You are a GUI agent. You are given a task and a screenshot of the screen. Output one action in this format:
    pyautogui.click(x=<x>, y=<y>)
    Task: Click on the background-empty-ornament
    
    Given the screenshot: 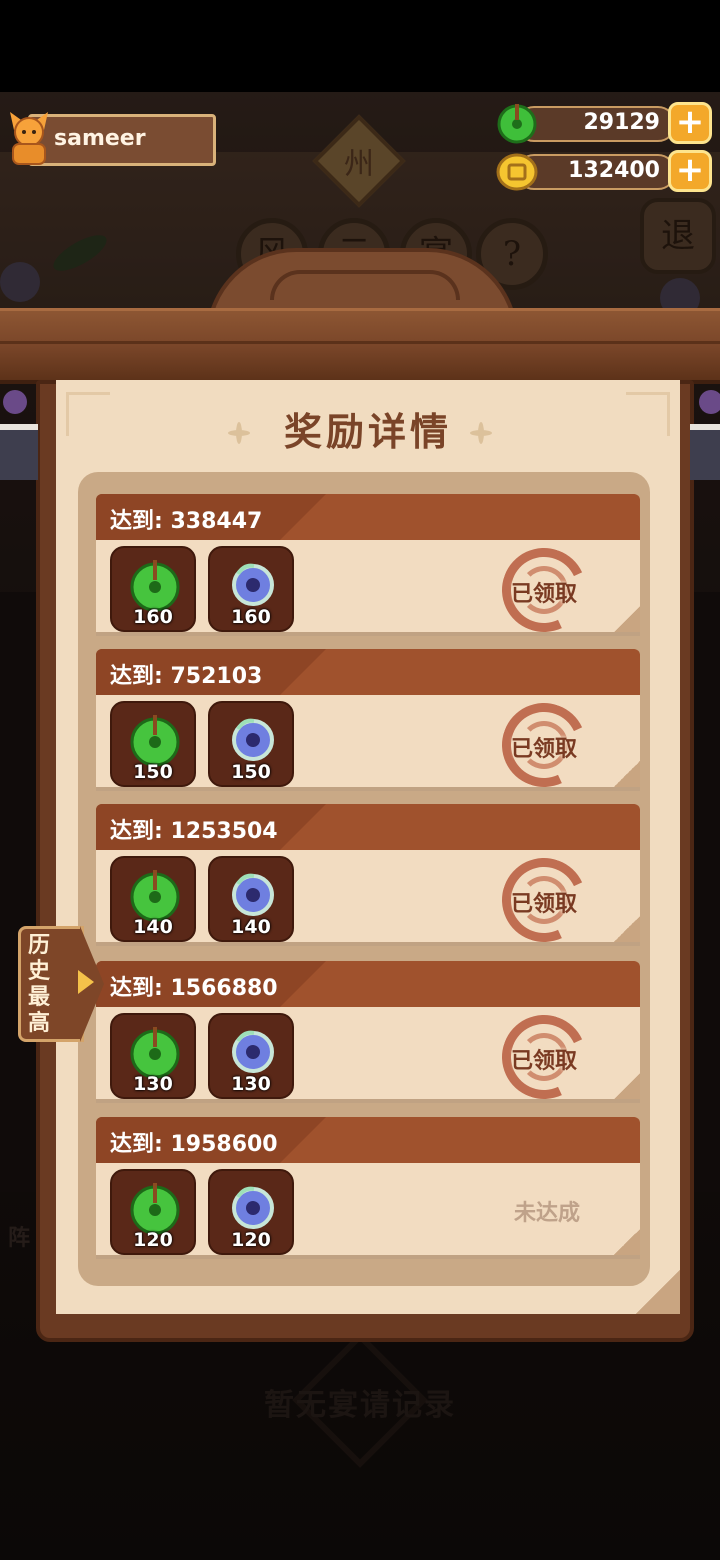 What is the action you would take?
    pyautogui.click(x=360, y=1400)
    